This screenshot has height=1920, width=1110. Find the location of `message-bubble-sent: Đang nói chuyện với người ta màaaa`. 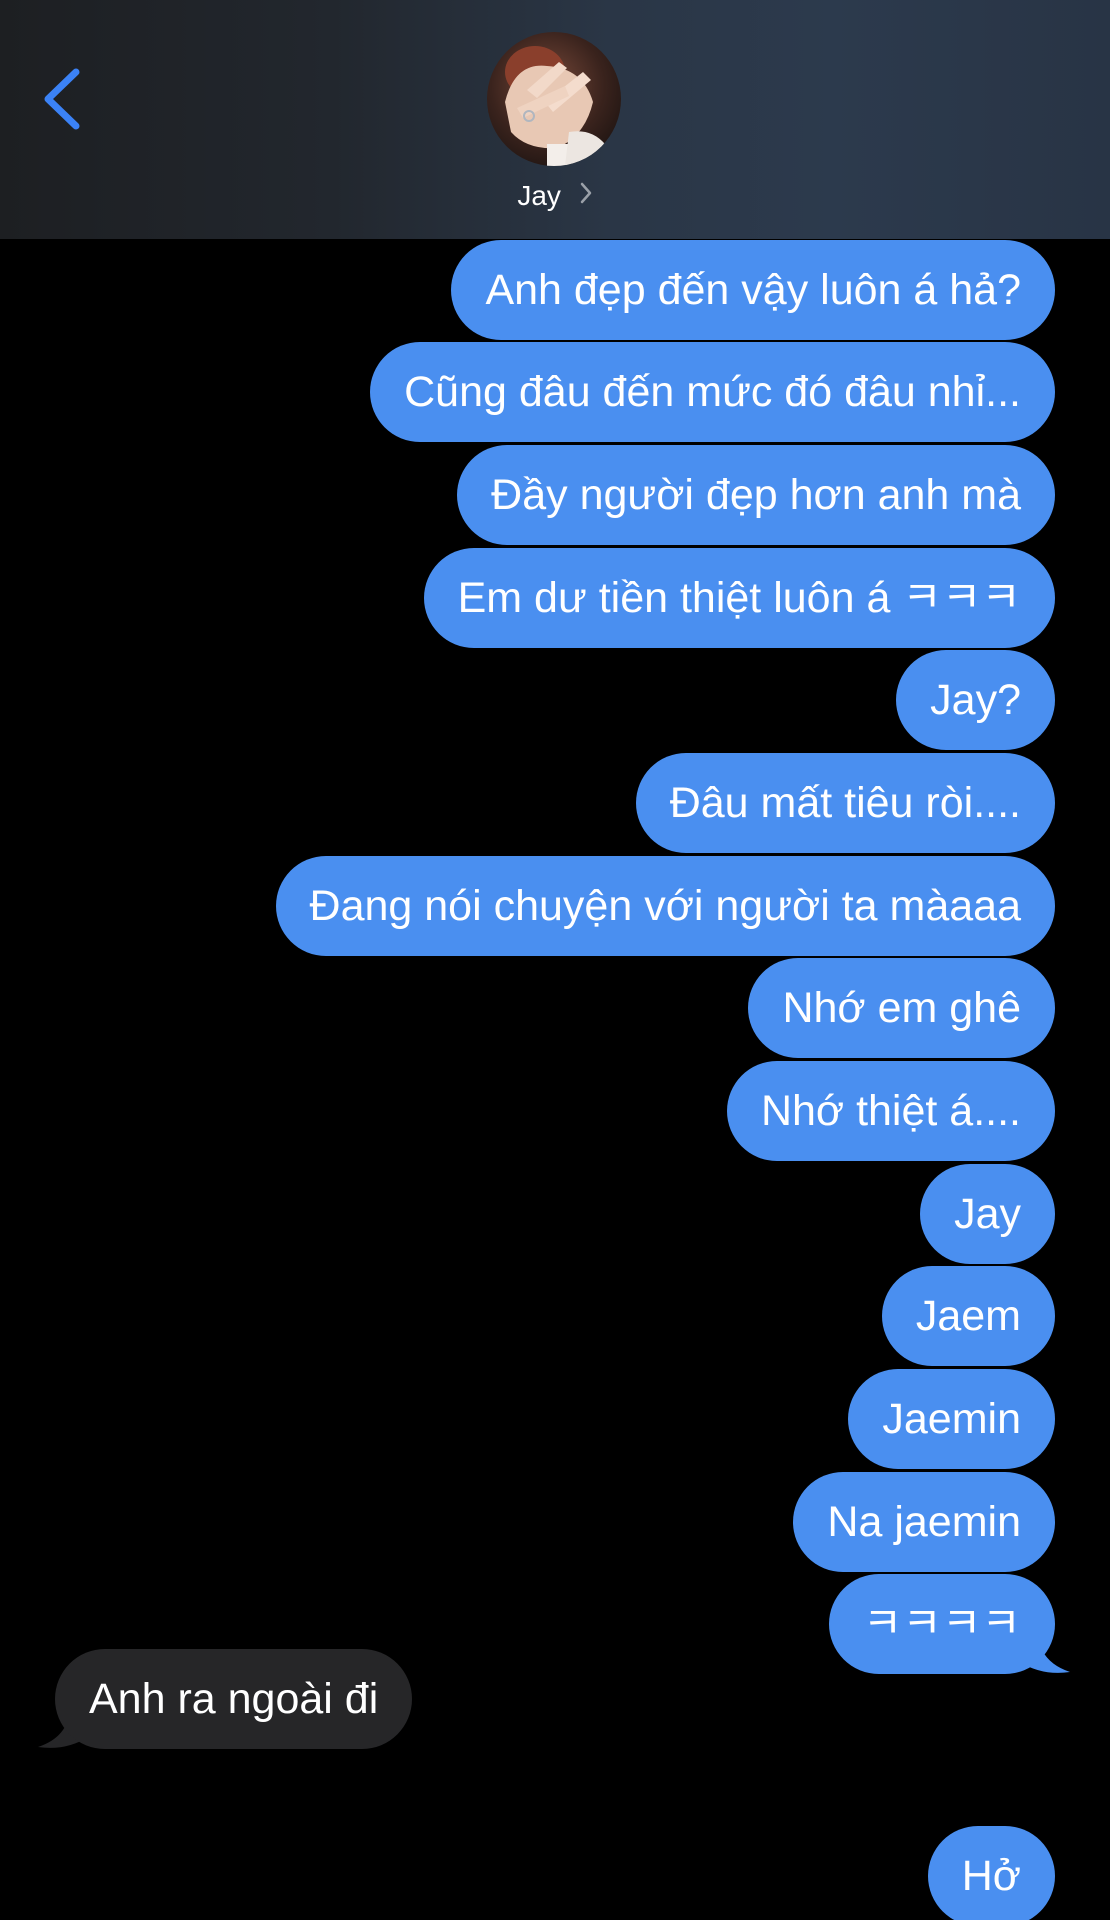

message-bubble-sent: Đang nói chuyện với người ta màaaa is located at coordinates (665, 906).